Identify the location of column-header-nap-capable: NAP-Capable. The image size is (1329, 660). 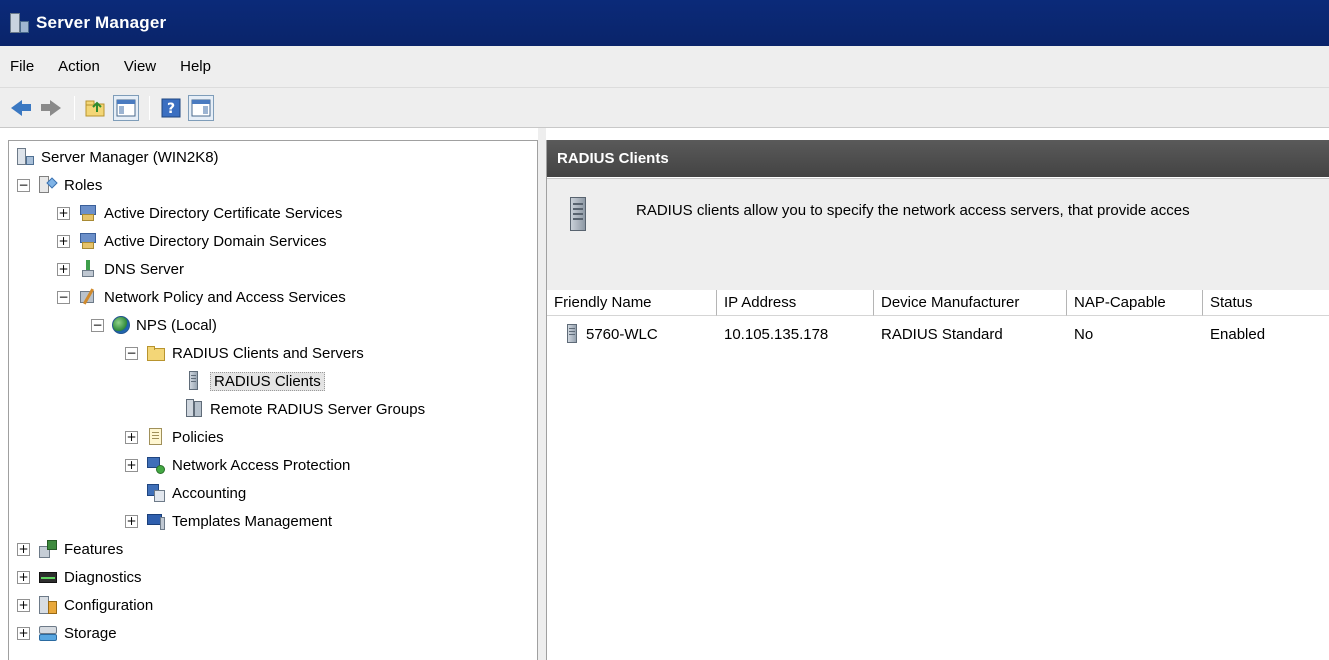
(1135, 303).